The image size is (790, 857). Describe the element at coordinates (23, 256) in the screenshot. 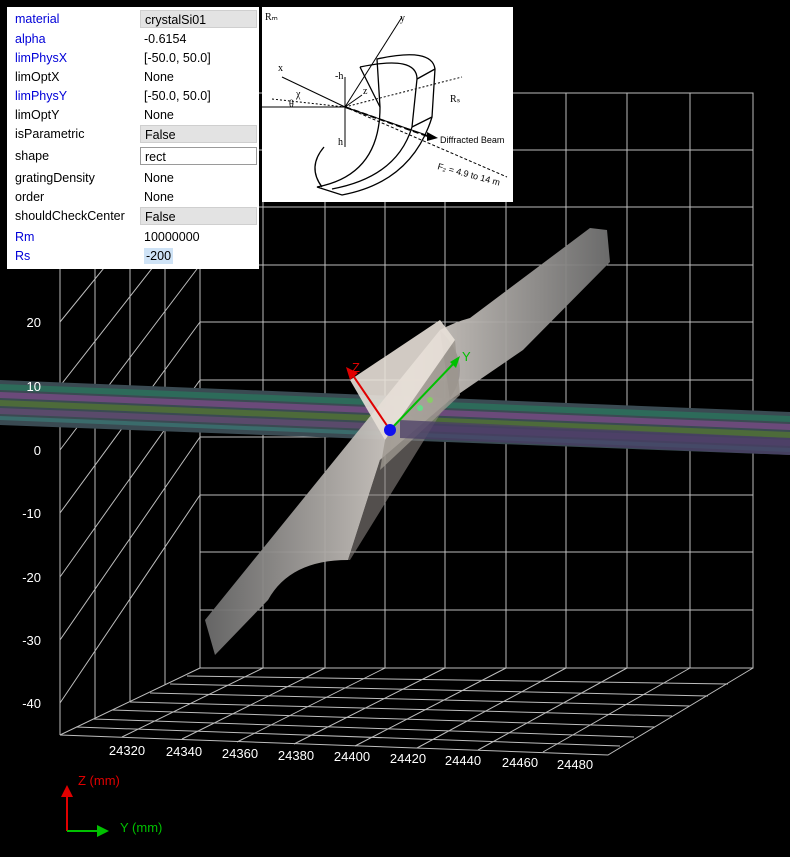

I see `property-name: Rs` at that location.